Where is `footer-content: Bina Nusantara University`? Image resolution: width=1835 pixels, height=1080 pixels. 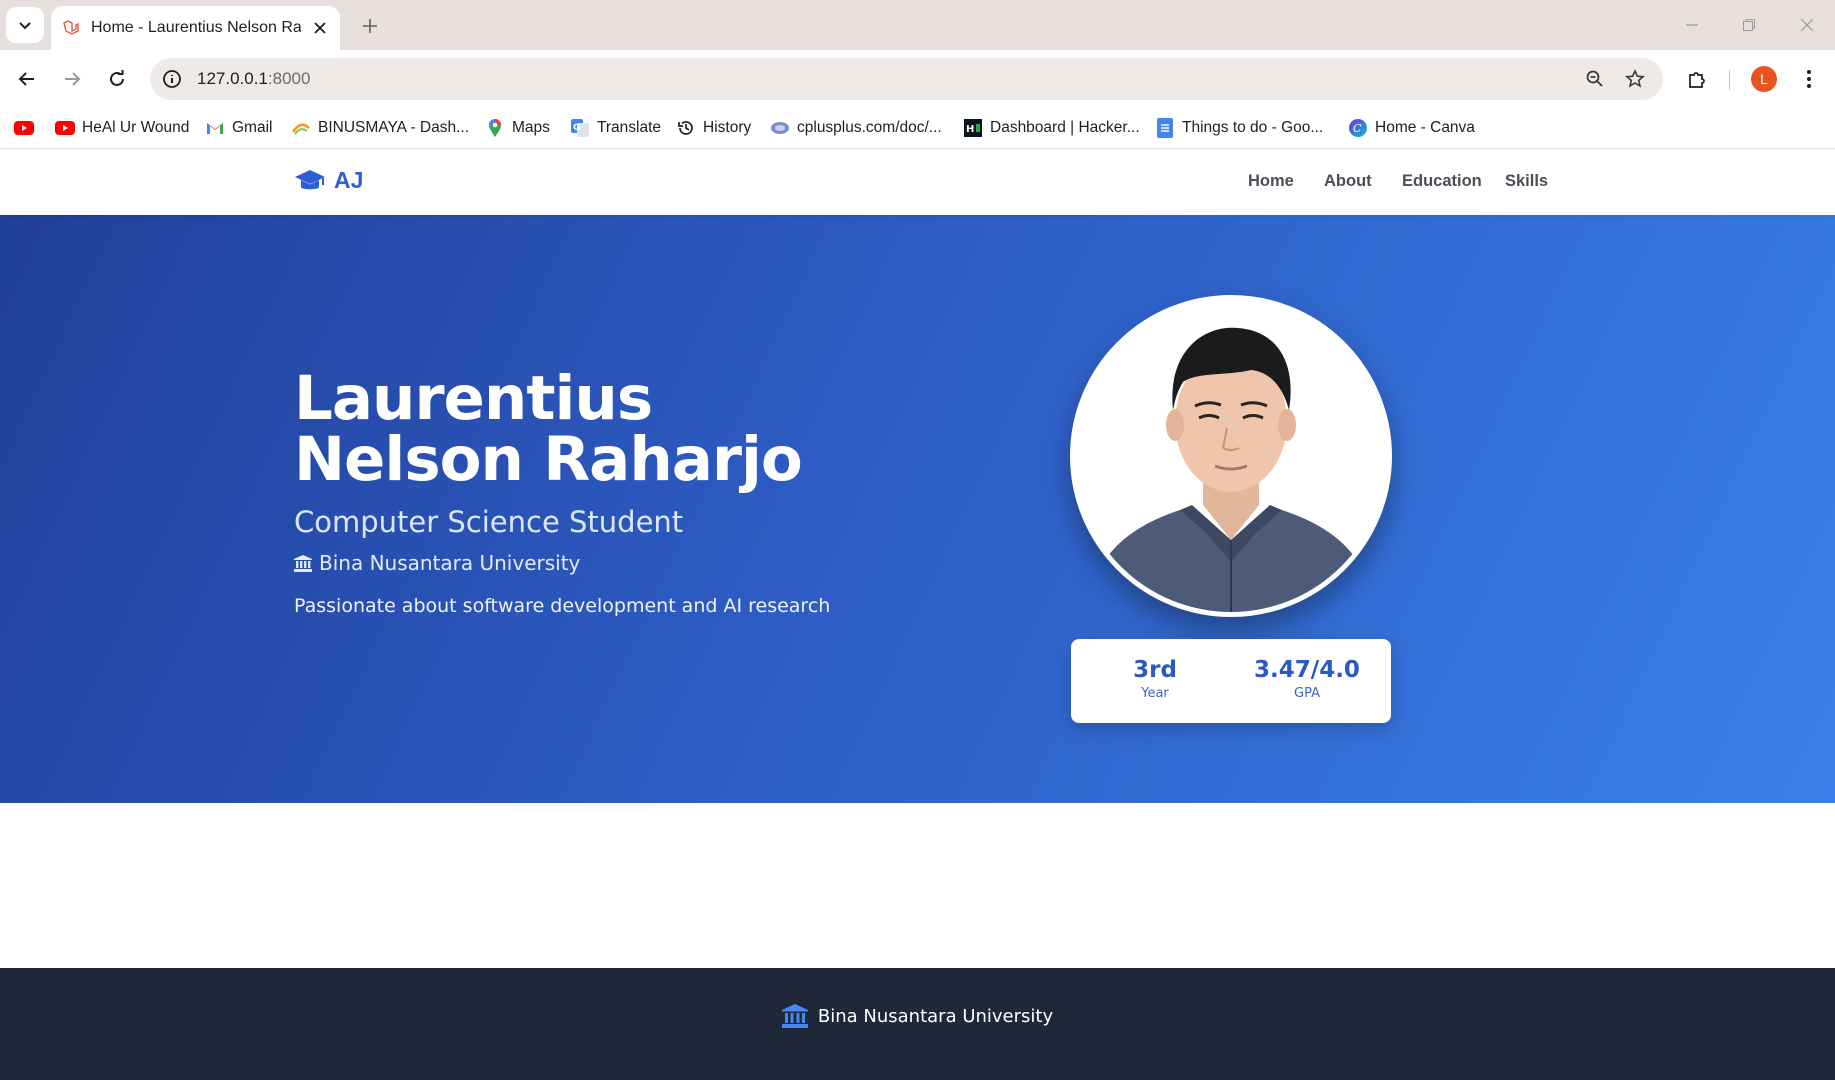
footer-content: Bina Nusantara University is located at coordinates (917, 1016).